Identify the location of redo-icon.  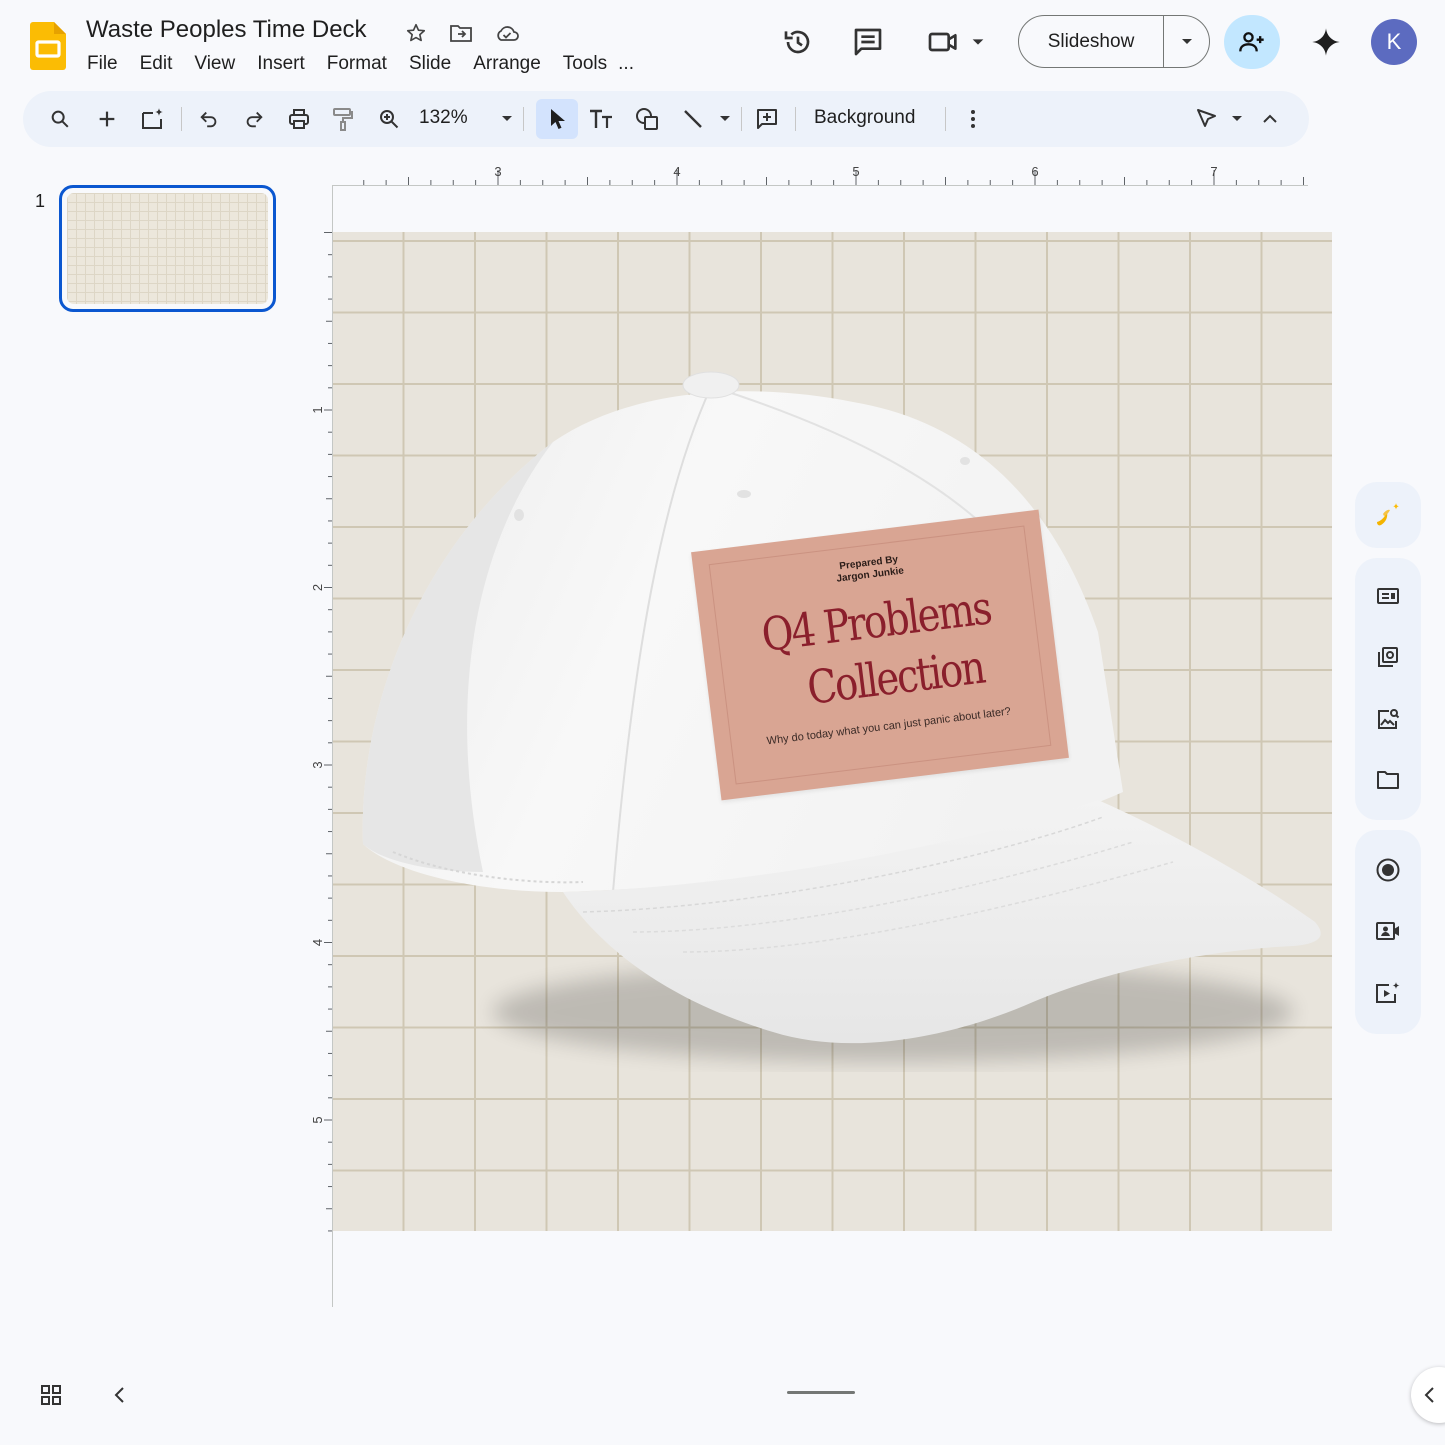
(254, 119).